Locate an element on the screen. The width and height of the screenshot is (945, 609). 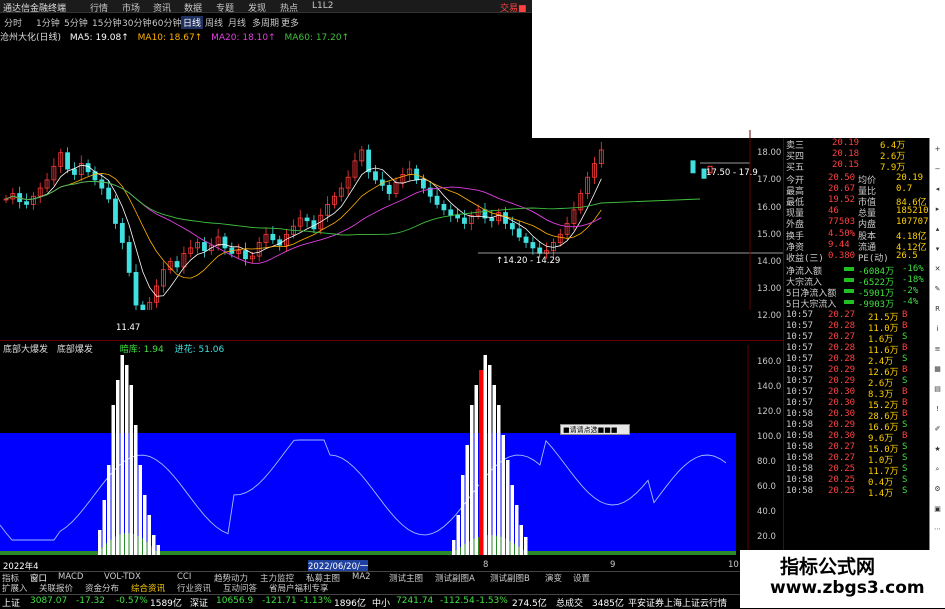
tab-period-more: 更多 is located at coordinates (290, 22).